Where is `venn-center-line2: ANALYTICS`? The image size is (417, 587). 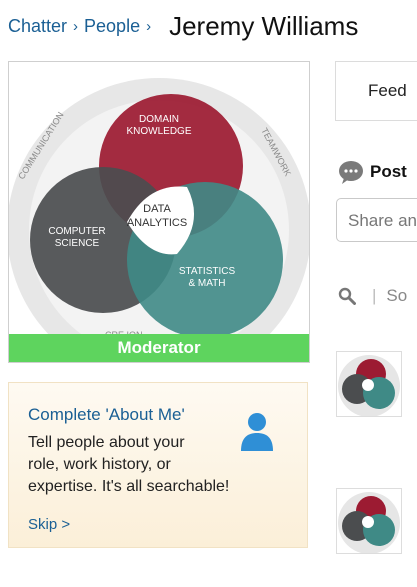
venn-center-line2: ANALYTICS is located at coordinates (157, 223).